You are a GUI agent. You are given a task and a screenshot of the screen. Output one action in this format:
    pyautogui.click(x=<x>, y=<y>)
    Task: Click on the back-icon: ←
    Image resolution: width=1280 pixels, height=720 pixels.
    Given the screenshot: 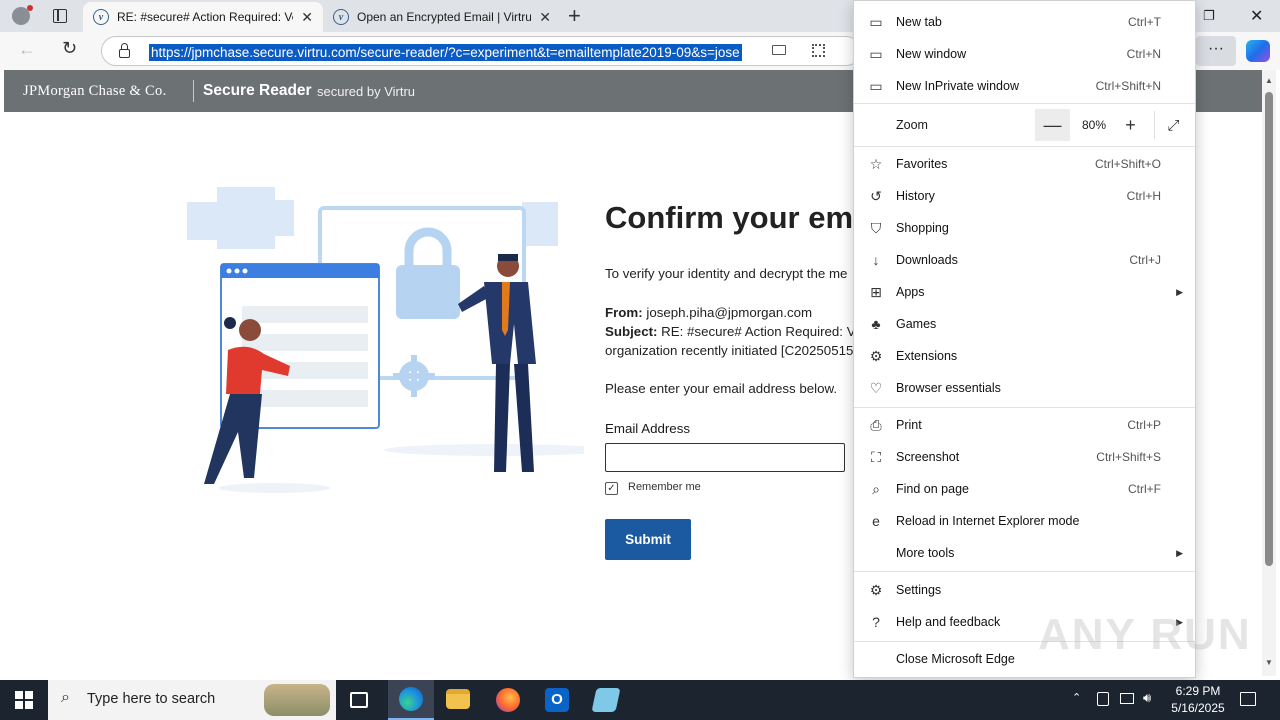 What is the action you would take?
    pyautogui.click(x=27, y=49)
    